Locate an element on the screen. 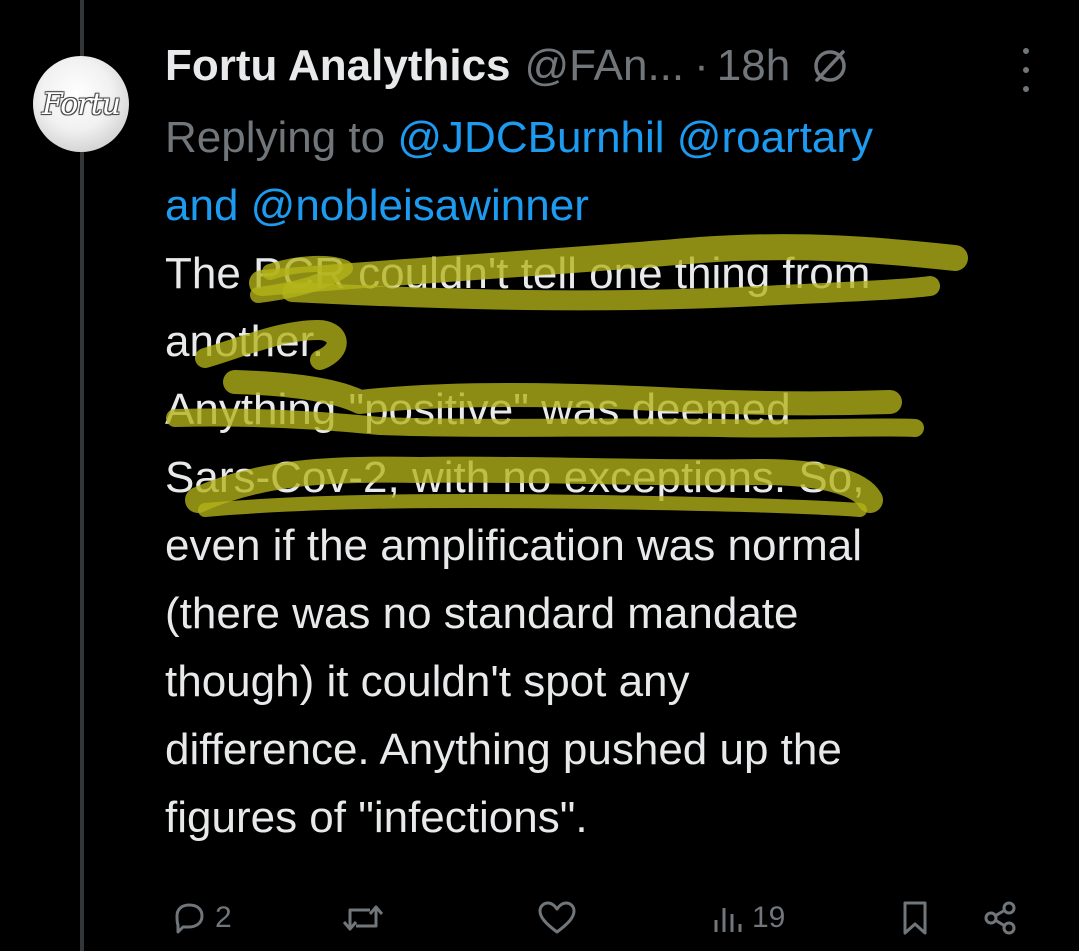 This screenshot has width=1079, height=951. views-count: 19 is located at coordinates (769, 917).